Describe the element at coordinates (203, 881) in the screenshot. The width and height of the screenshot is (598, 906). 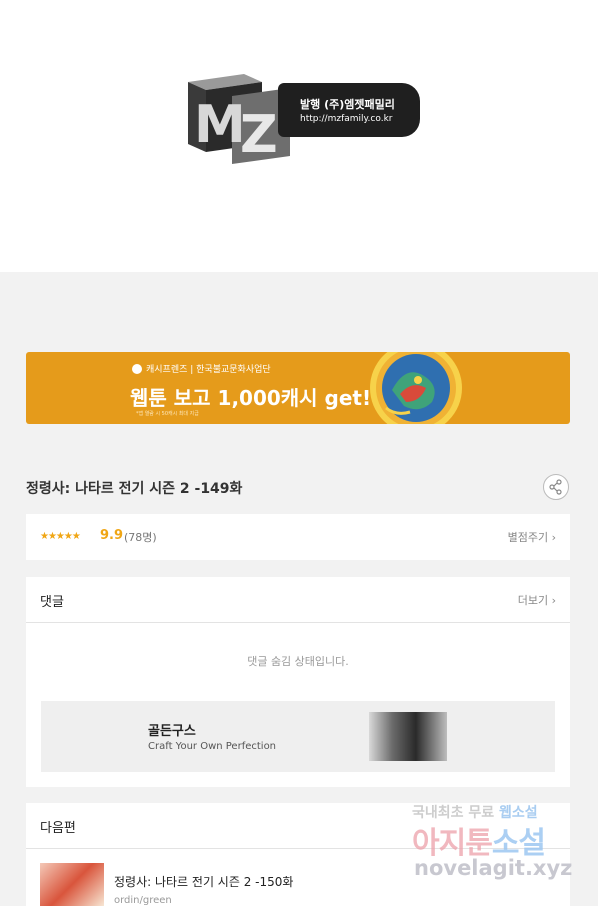
I see `next-episode-title: 정령사: 나타르 전기 시즌 2 -150화` at that location.